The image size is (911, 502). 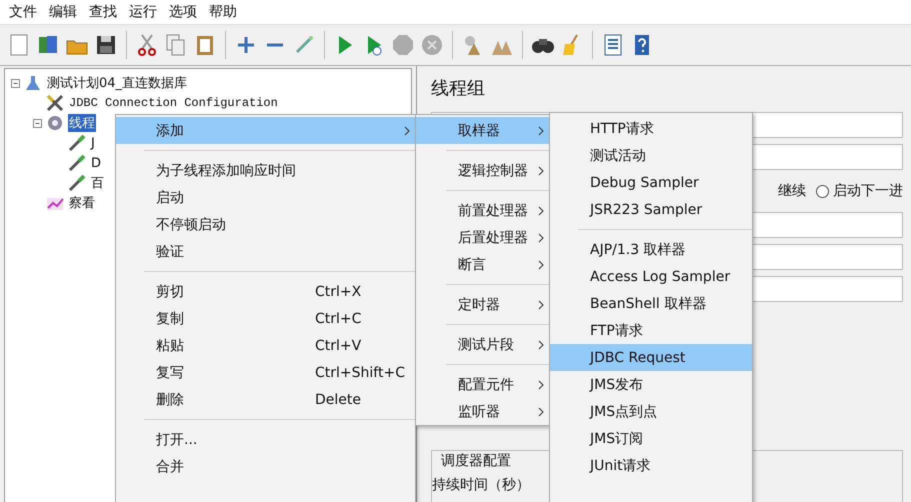 What do you see at coordinates (103, 12) in the screenshot?
I see `menu-bar-item: 查找` at bounding box center [103, 12].